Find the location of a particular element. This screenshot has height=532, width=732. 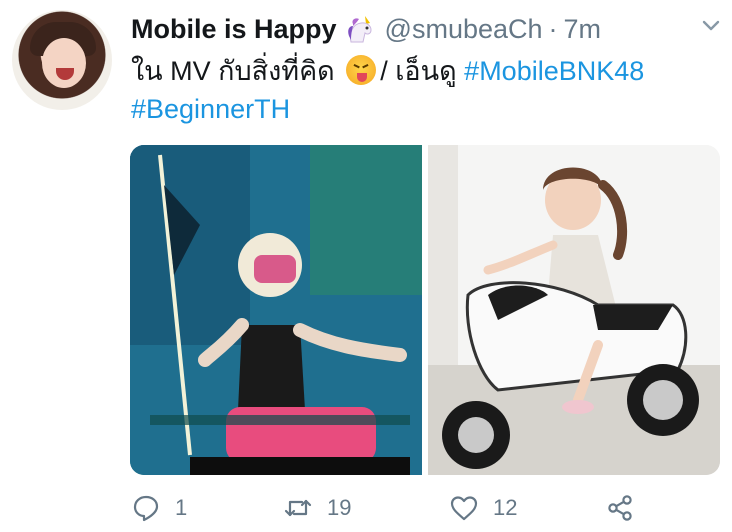

tweet-time: 7m is located at coordinates (583, 29).